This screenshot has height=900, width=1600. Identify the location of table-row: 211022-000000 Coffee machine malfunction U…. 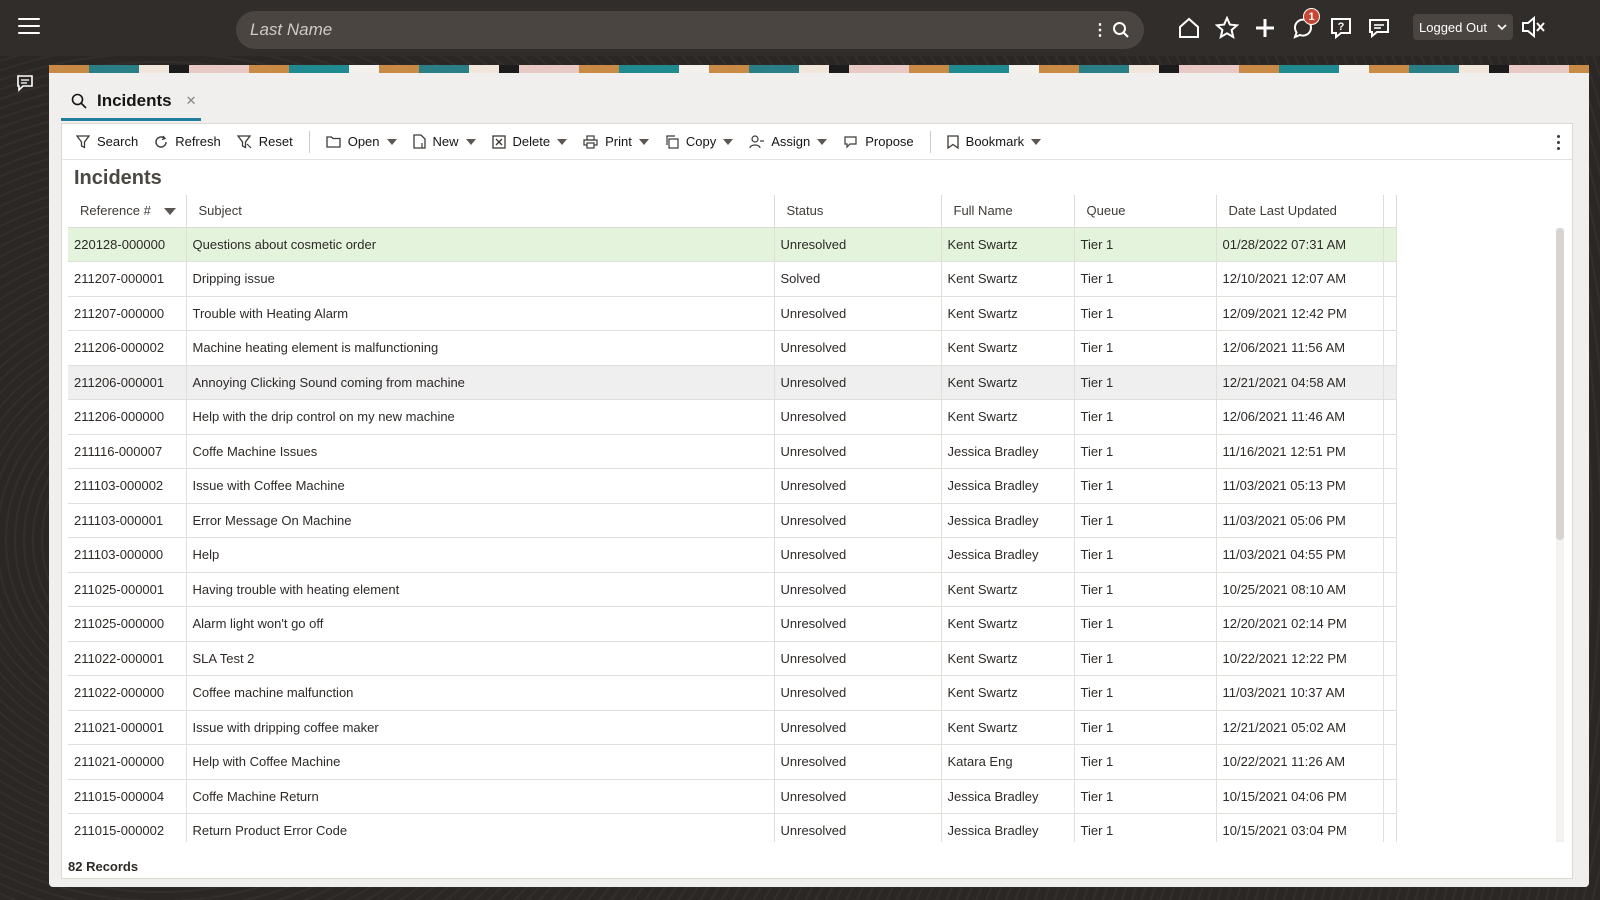
(732, 693).